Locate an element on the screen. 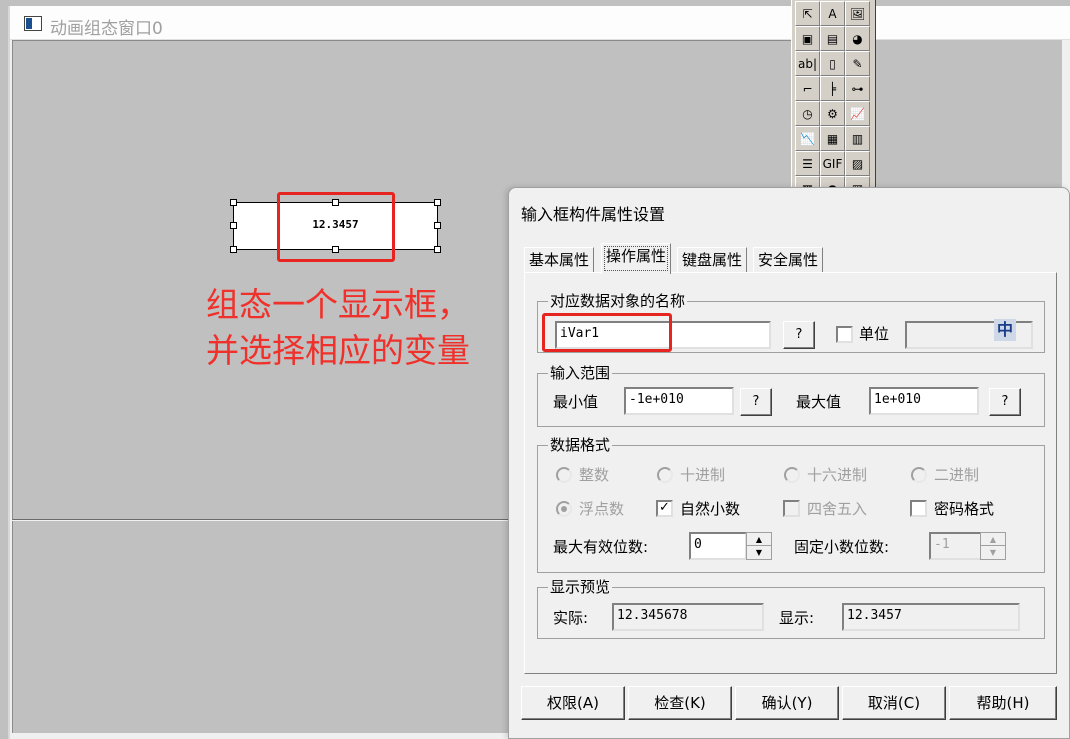 The width and height of the screenshot is (1070, 739). display-value-field: 12.3457 is located at coordinates (931, 617).